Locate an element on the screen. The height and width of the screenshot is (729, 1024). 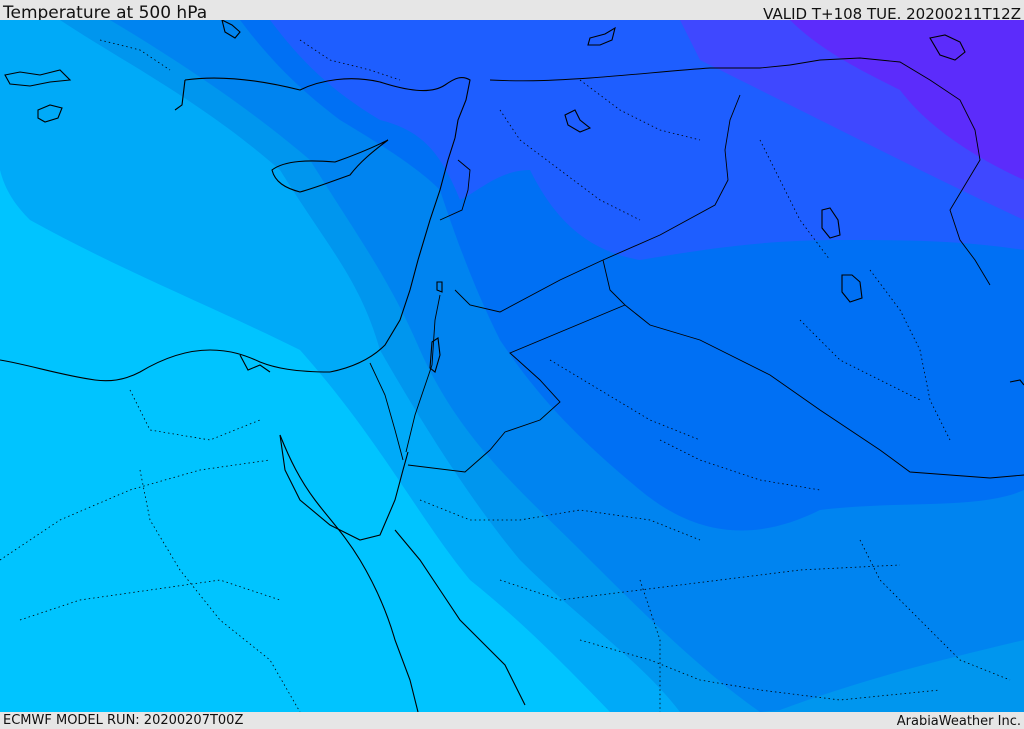
credit-label: ArabiaWeather Inc. is located at coordinates (958, 721).